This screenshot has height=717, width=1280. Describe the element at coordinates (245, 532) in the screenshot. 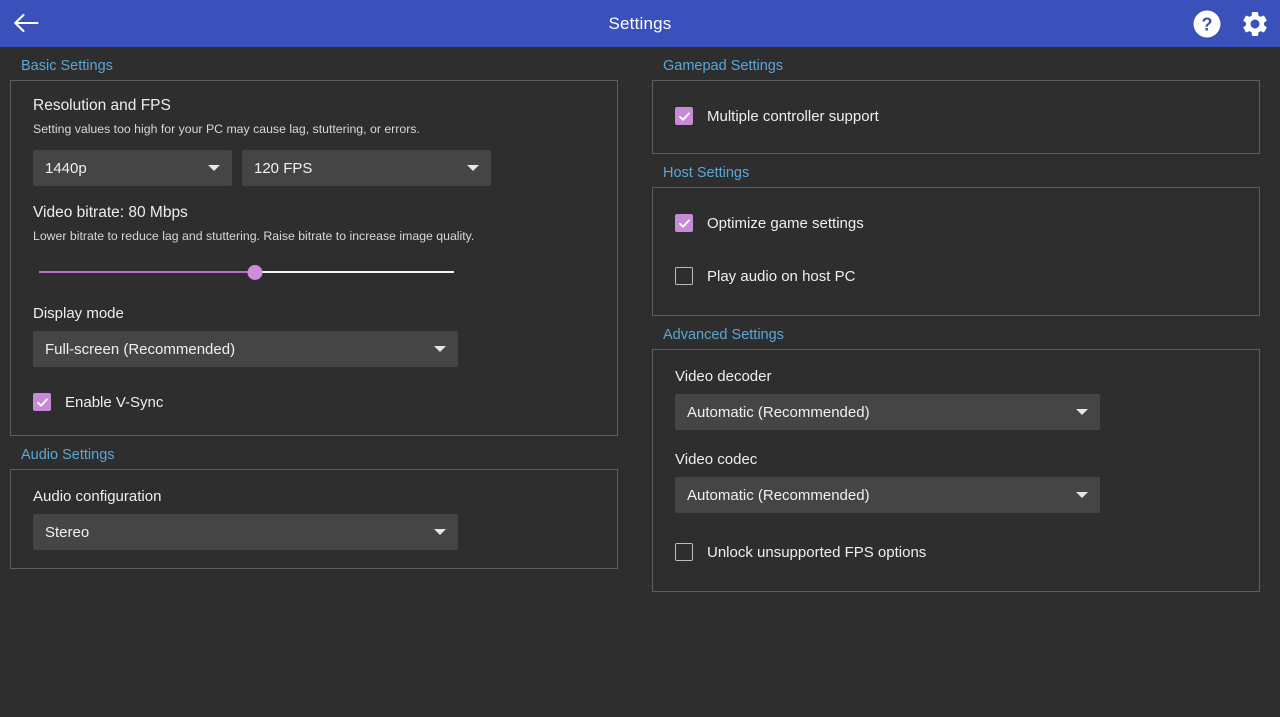

I see `audio-configuration-dropdown: Stereo` at that location.